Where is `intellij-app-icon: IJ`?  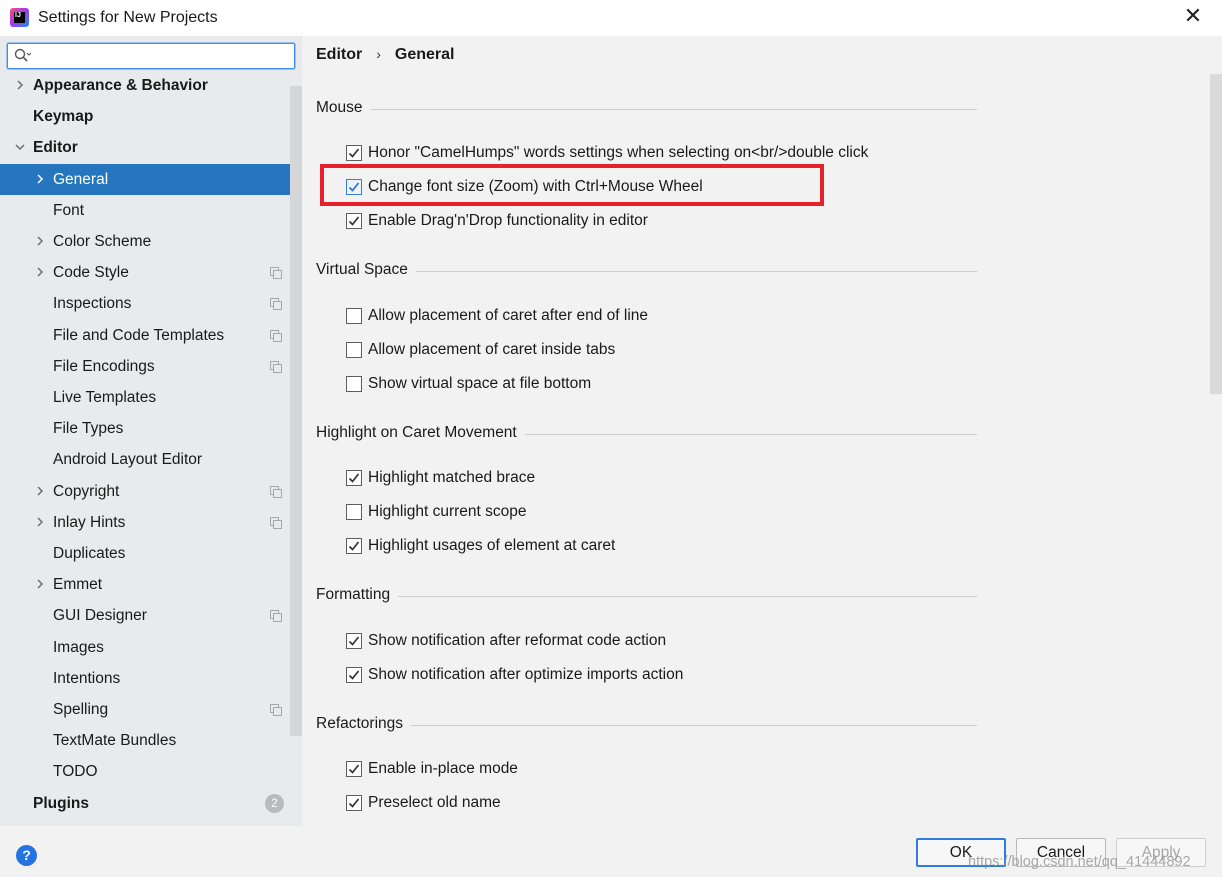 intellij-app-icon: IJ is located at coordinates (19, 17).